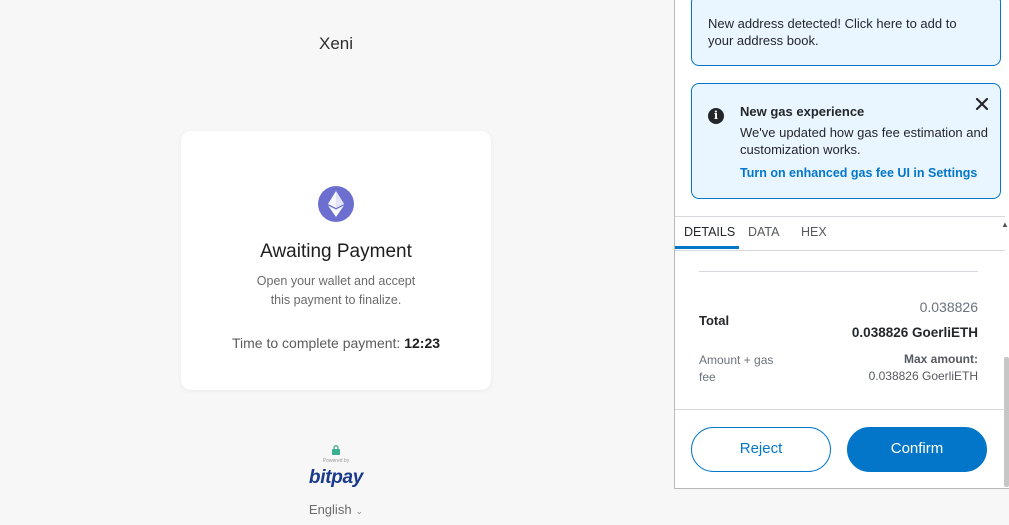  What do you see at coordinates (814, 232) in the screenshot?
I see `tab-hex: HEX` at bounding box center [814, 232].